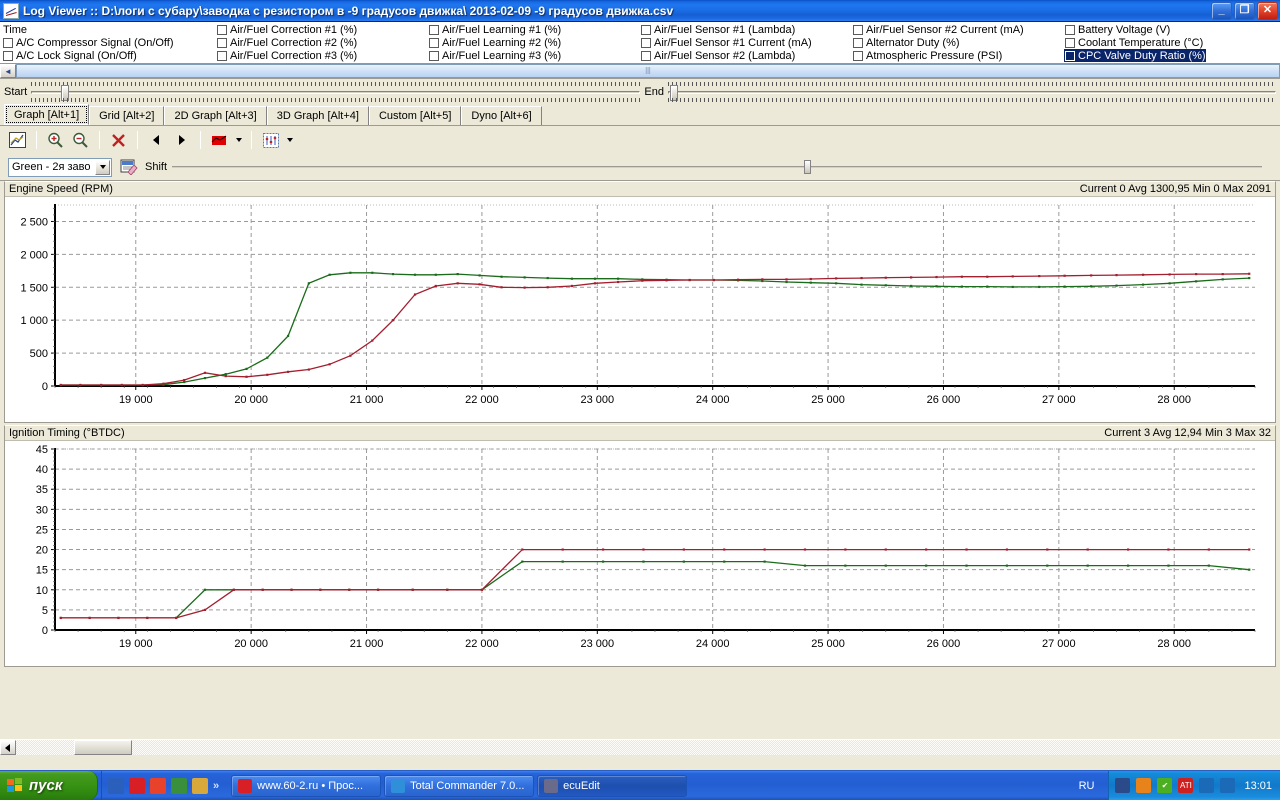 This screenshot has height=800, width=1280. What do you see at coordinates (1165, 785) in the screenshot?
I see `antivirus-icon: ✔` at bounding box center [1165, 785].